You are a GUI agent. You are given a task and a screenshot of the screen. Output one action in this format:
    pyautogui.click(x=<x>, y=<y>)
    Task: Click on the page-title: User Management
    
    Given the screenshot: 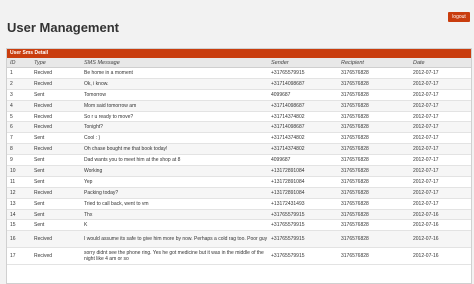 What is the action you would take?
    pyautogui.click(x=63, y=27)
    